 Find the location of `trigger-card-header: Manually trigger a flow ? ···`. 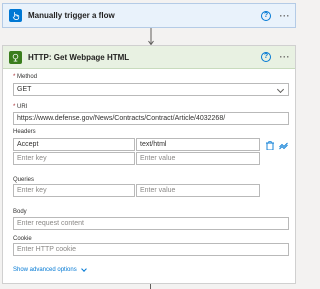

trigger-card-header: Manually trigger a flow ? ··· is located at coordinates (149, 15).